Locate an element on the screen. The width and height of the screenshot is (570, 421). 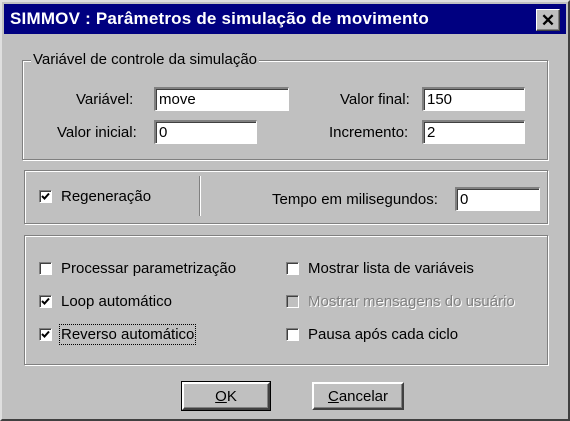
regeneracao-checkbox: Regeneração is located at coordinates (95, 196).